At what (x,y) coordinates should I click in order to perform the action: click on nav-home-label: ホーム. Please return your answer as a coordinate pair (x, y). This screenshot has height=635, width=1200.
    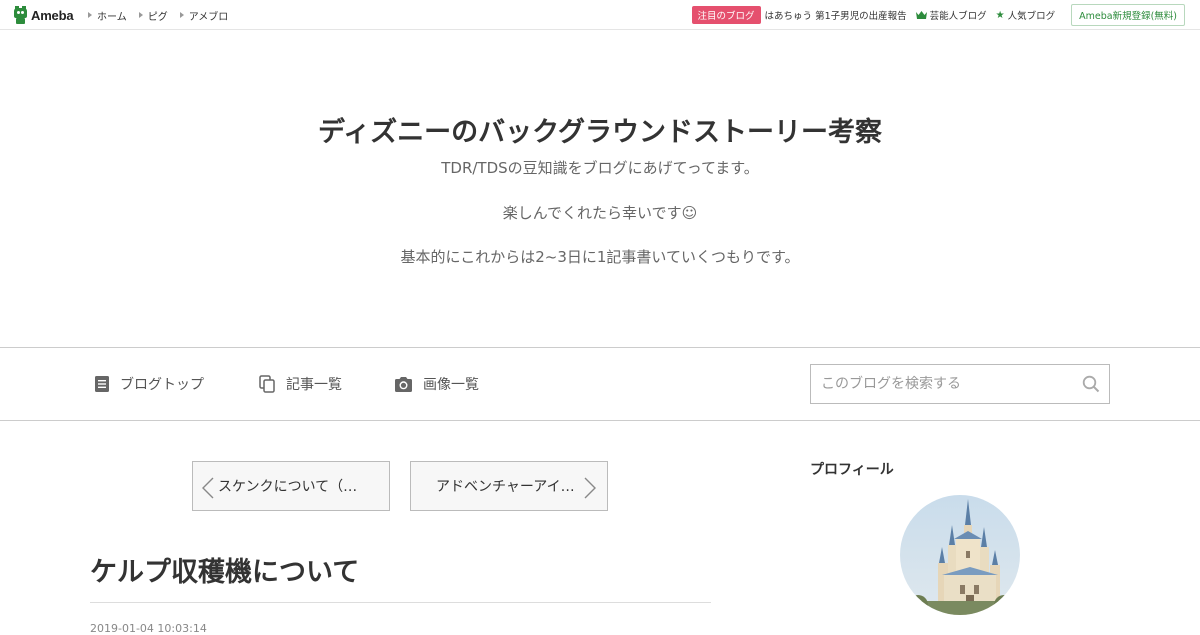
    Looking at the image, I should click on (112, 17).